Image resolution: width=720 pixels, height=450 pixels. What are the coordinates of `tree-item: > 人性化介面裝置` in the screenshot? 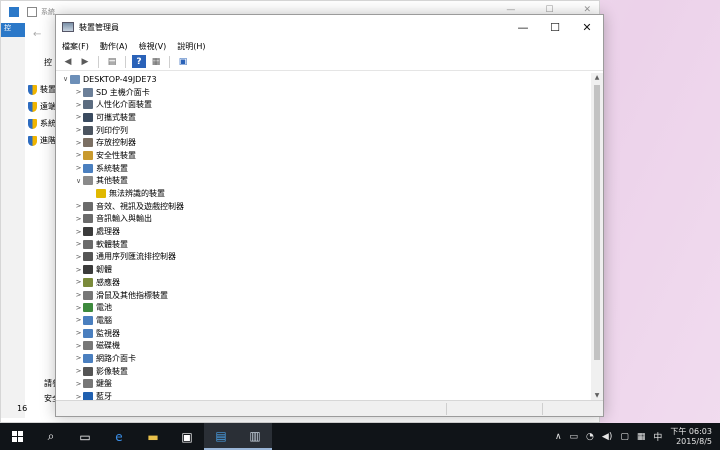 It's located at (324, 104).